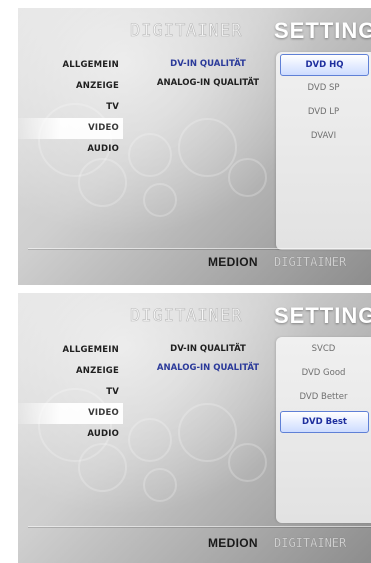  What do you see at coordinates (324, 422) in the screenshot?
I see `option-dvd-best: DVD Best` at bounding box center [324, 422].